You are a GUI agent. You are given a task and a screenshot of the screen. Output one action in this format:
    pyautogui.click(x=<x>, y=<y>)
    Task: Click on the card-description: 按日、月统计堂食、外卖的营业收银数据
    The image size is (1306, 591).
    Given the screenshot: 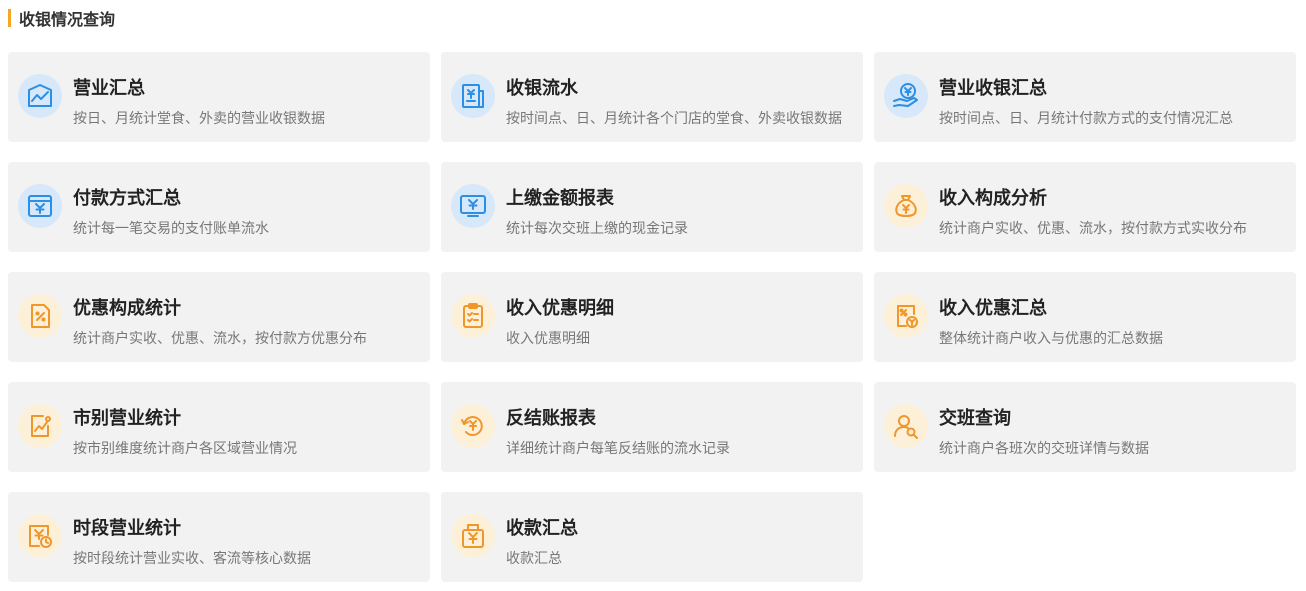 What is the action you would take?
    pyautogui.click(x=199, y=119)
    